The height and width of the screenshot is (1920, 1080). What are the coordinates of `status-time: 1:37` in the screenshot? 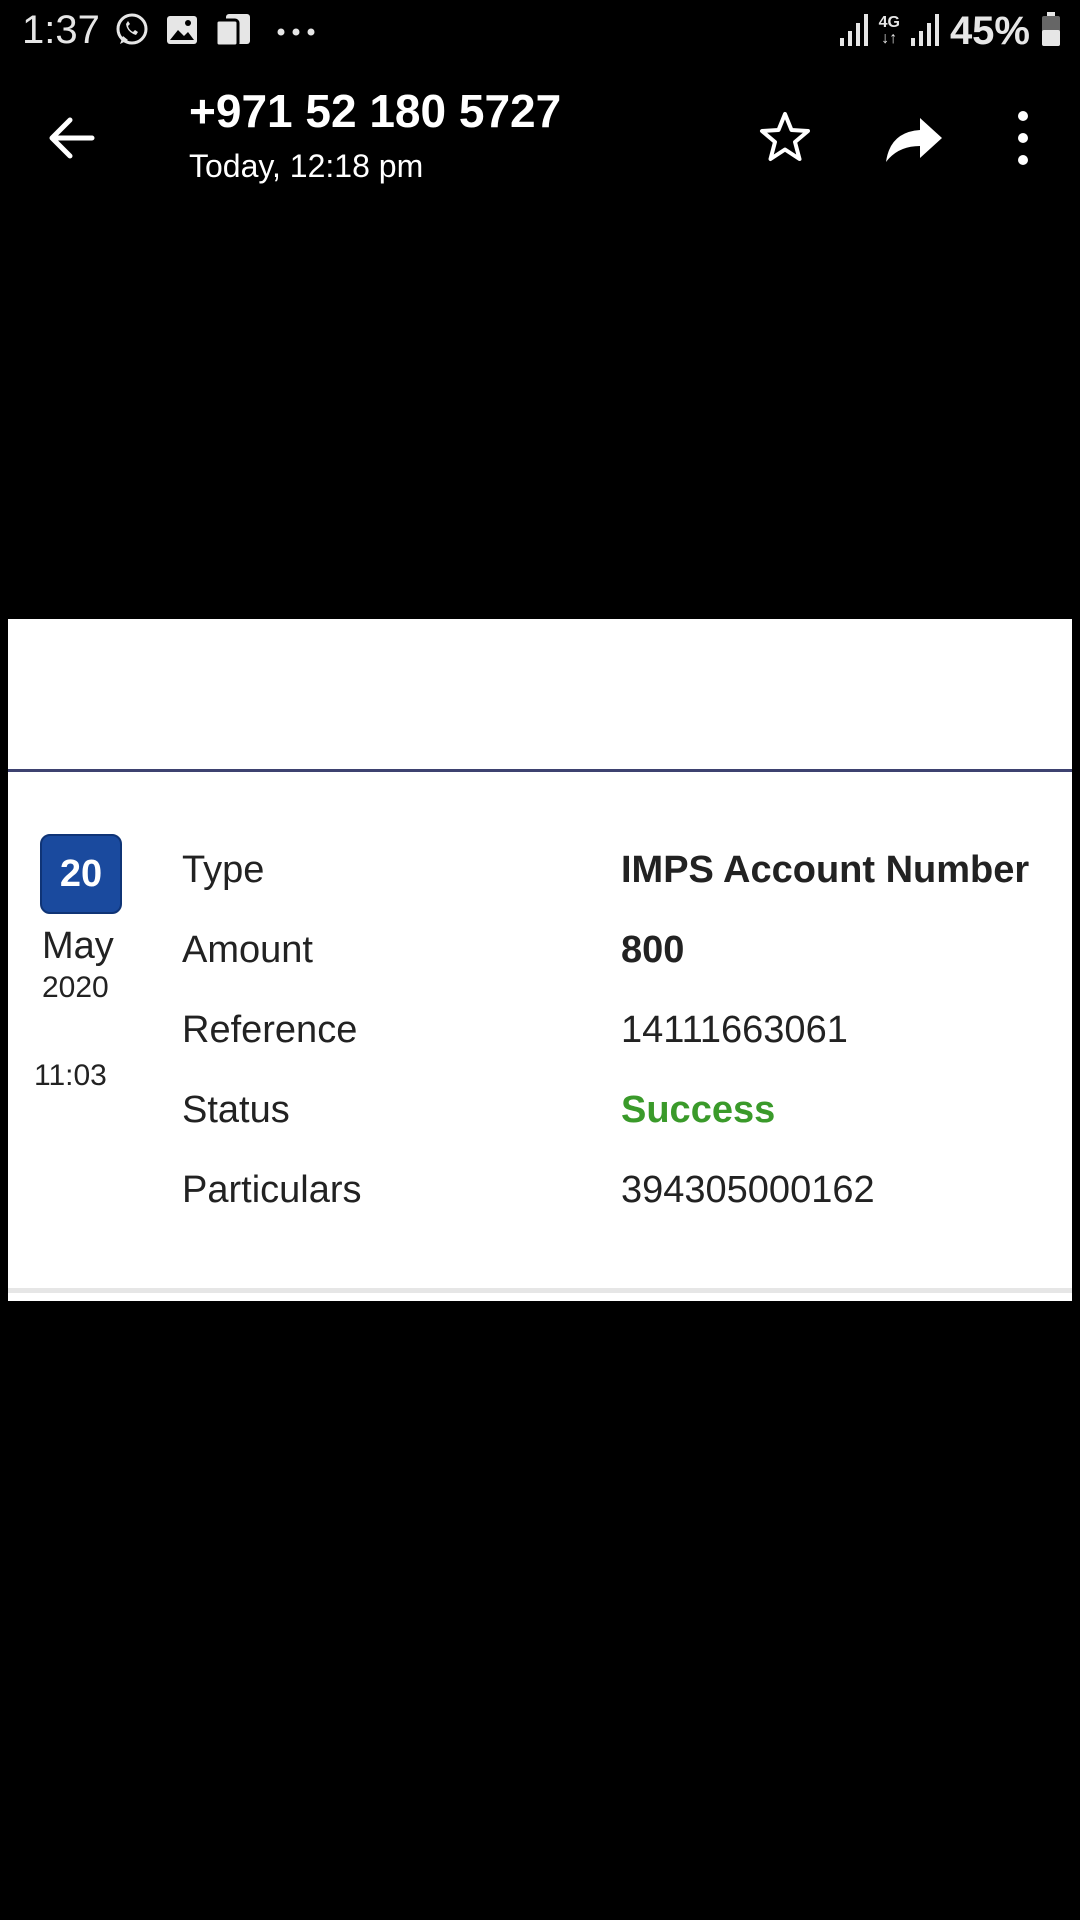 It's located at (61, 30).